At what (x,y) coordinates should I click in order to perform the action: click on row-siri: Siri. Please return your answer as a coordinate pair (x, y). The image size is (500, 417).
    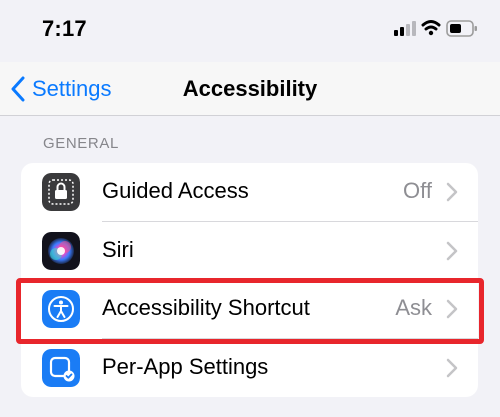
    Looking at the image, I should click on (249, 251).